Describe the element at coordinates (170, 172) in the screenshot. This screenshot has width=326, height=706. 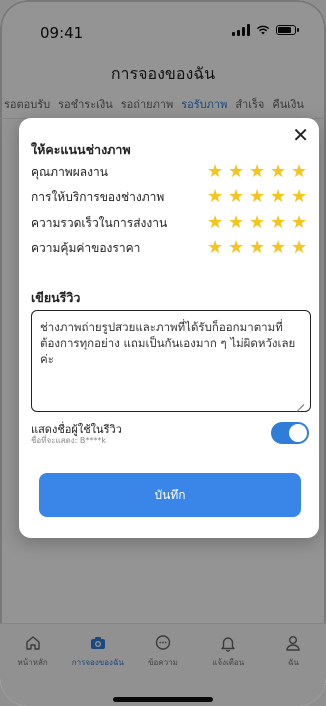
I see `rating-row: คุณภาพผลงาน ★ ★ ★ ★ ★` at that location.